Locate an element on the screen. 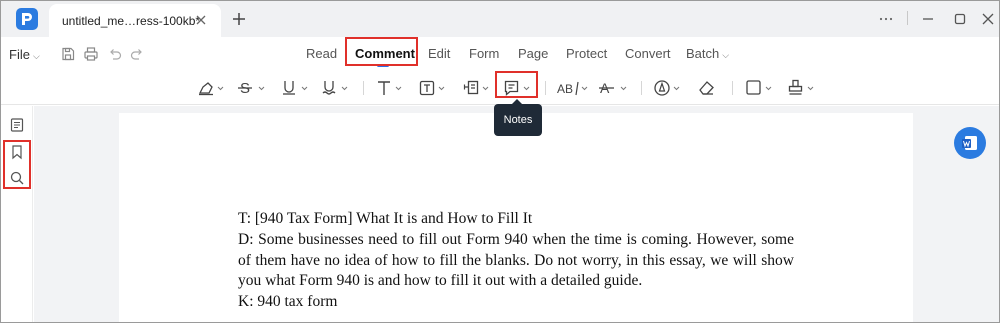 This screenshot has width=1000, height=323. textbox-button is located at coordinates (434, 88).